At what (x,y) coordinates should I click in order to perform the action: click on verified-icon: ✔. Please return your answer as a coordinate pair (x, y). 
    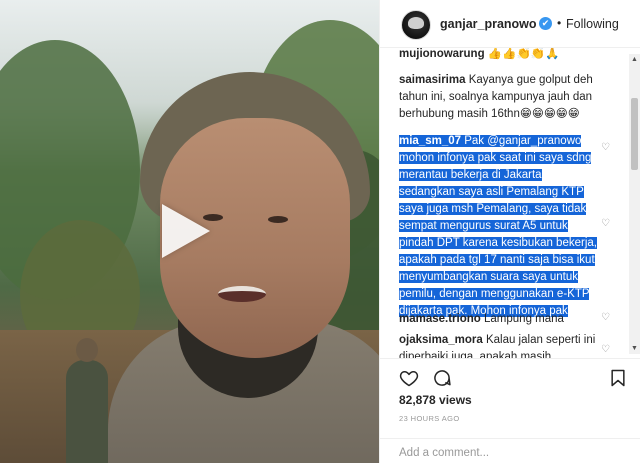
    Looking at the image, I should click on (545, 23).